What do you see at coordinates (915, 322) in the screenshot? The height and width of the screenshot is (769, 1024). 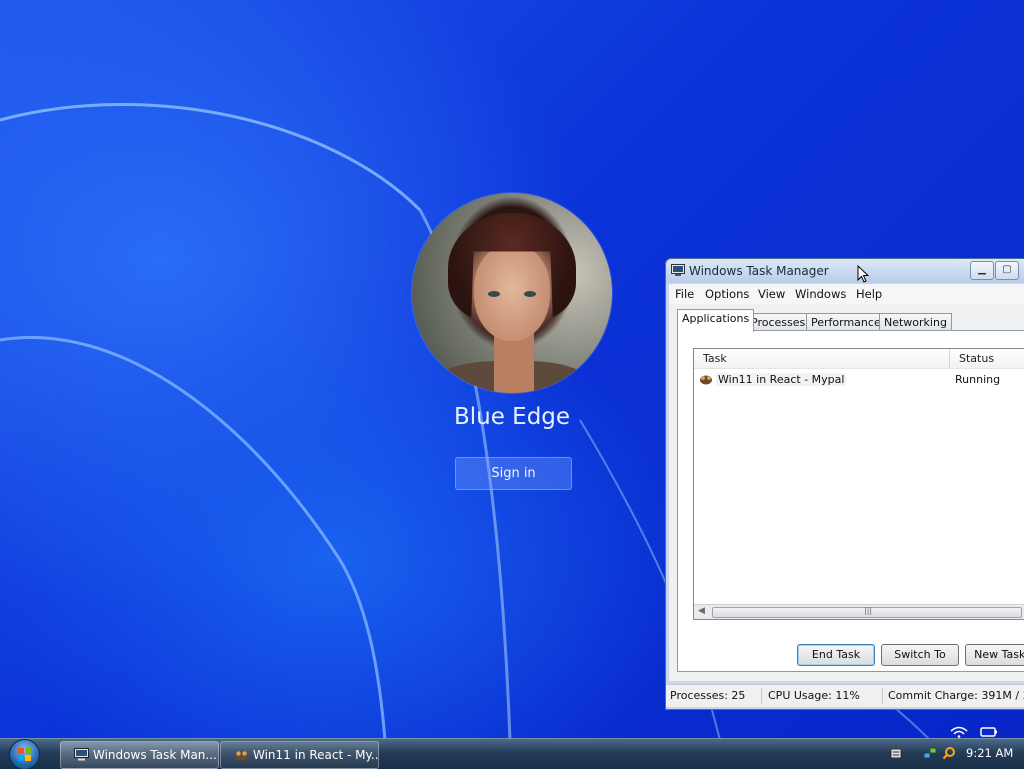 I see `tab-networking: Networking` at bounding box center [915, 322].